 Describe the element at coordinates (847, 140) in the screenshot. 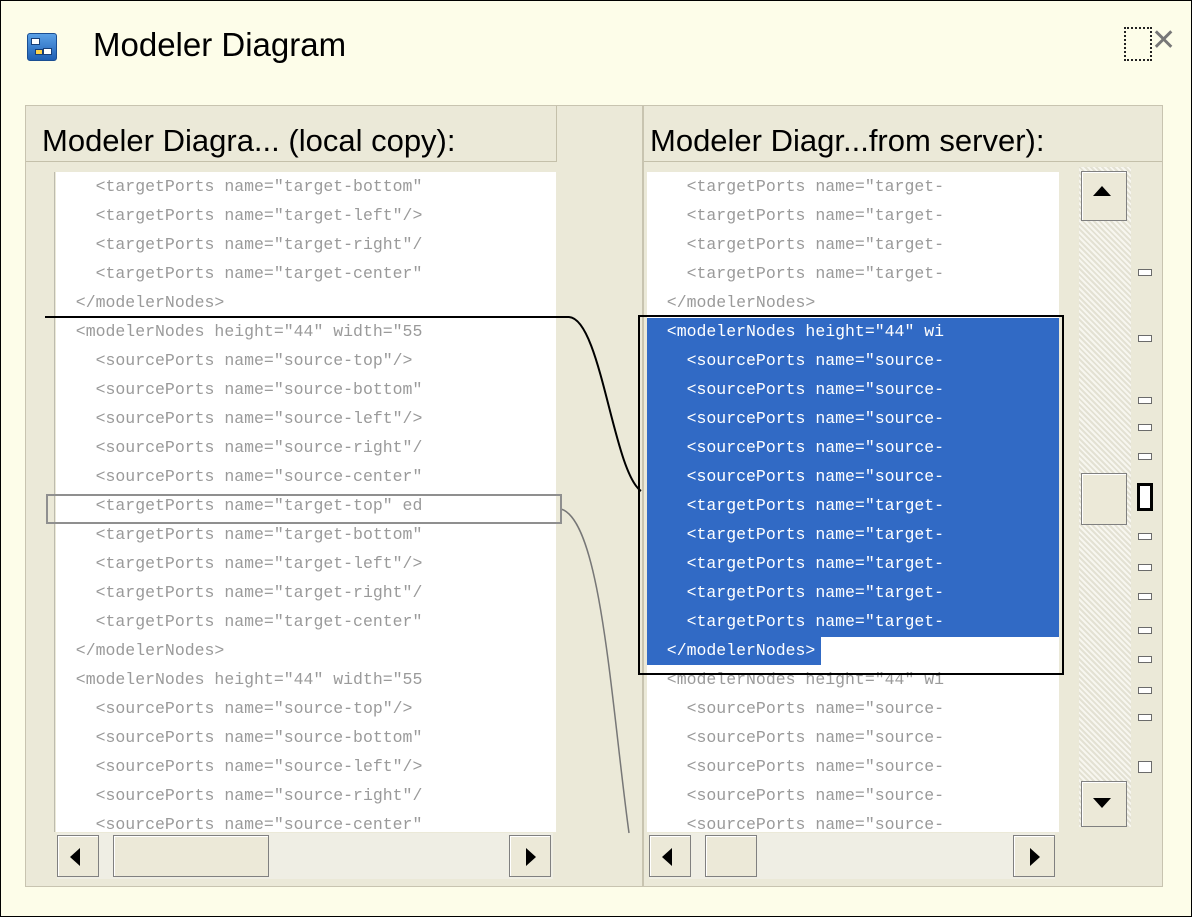

I see `right-panel-title: Modeler Diagr...from server):` at that location.